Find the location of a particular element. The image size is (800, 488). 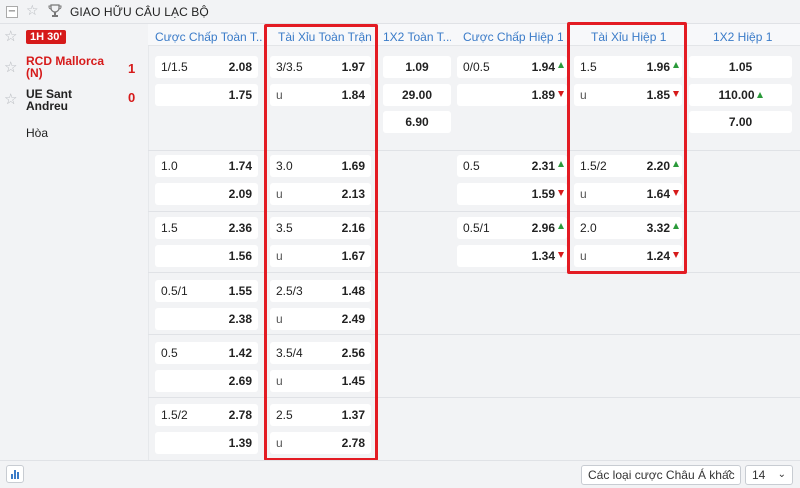

col-header-1x2-h1: 1X2 Hiệp 1 is located at coordinates (743, 37).